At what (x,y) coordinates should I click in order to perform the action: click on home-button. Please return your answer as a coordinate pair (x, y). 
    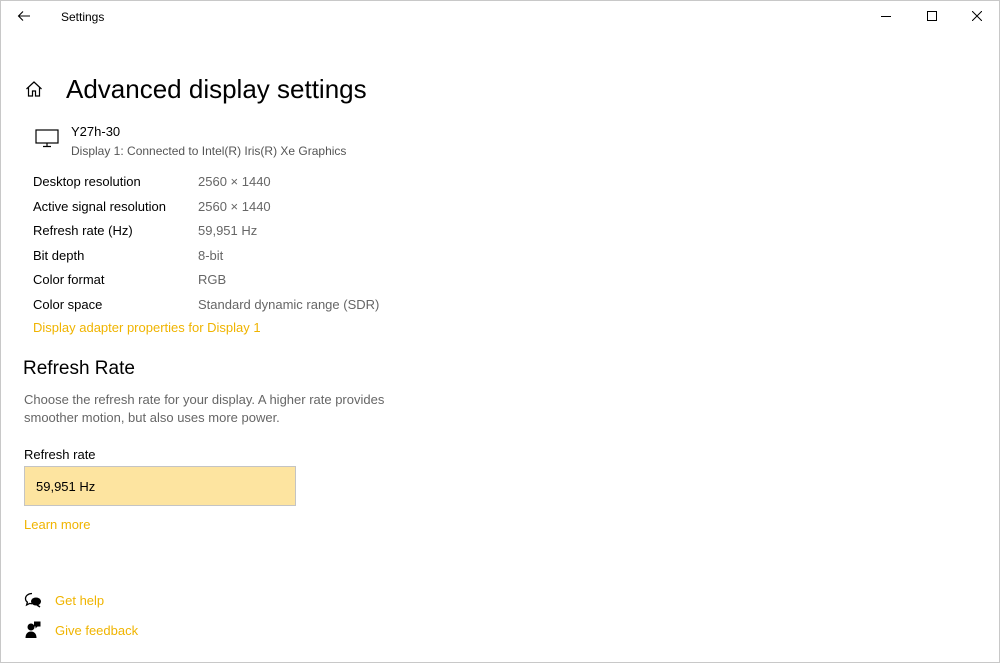
    Looking at the image, I should click on (34, 89).